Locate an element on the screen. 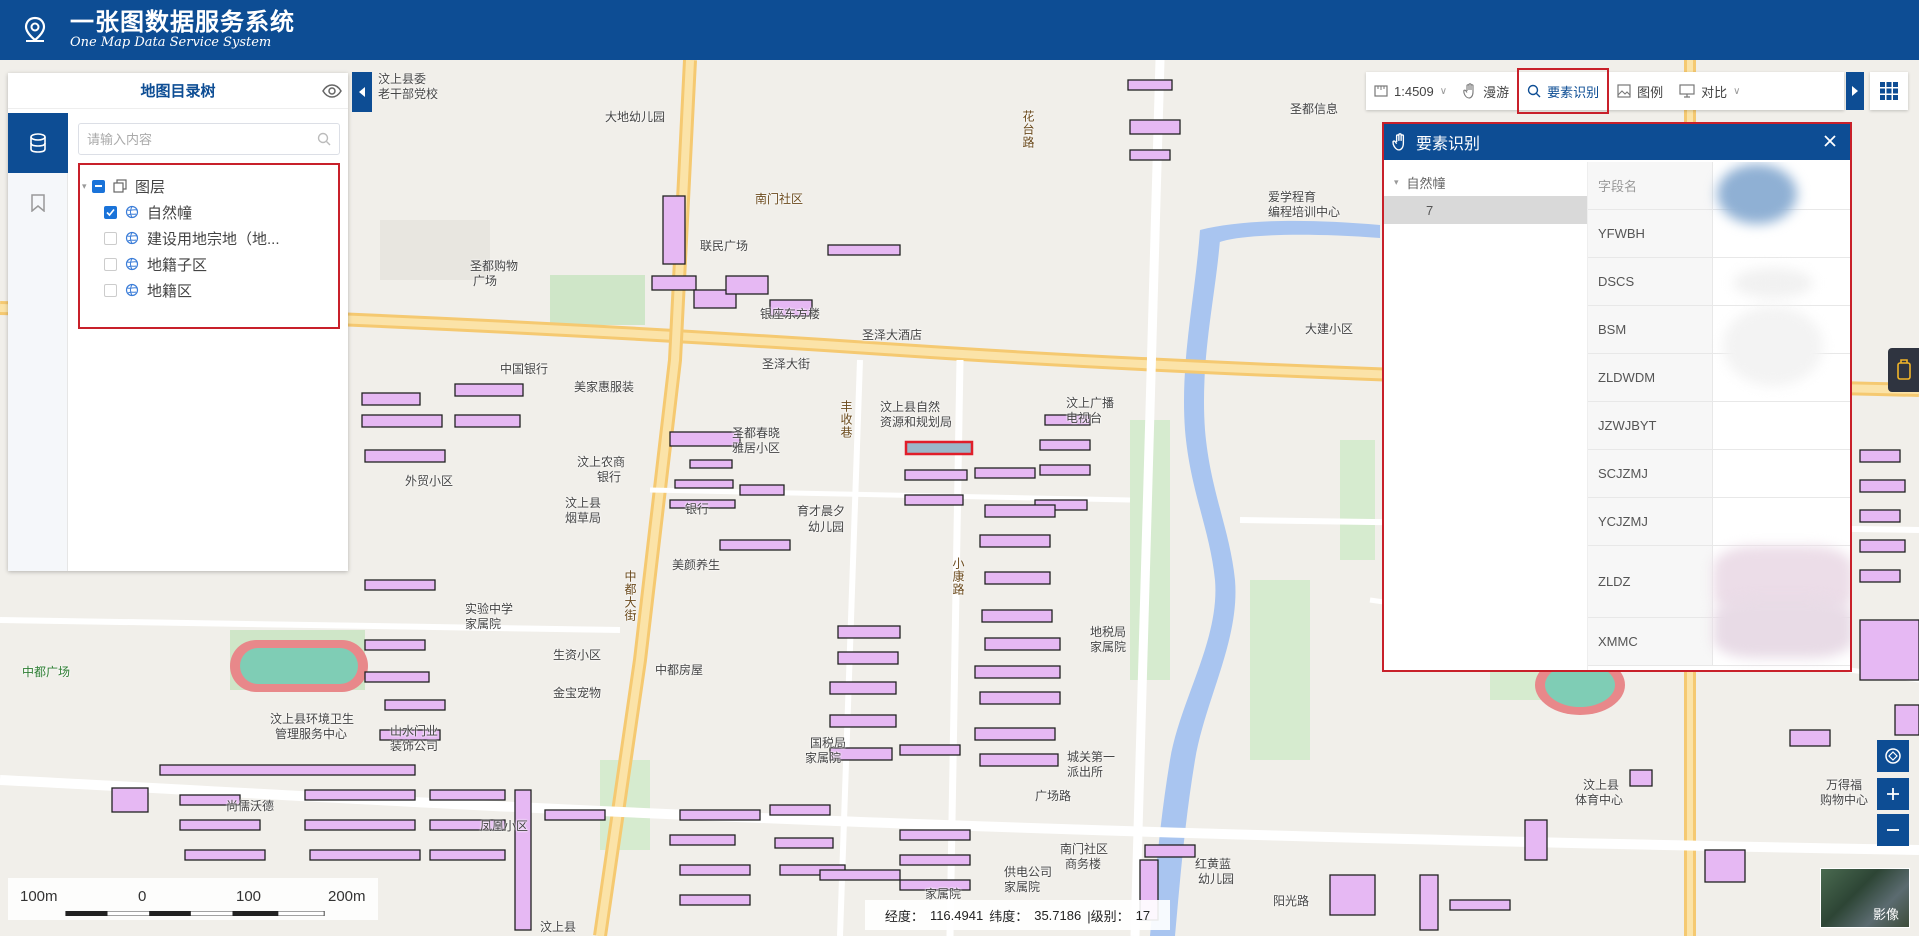  map-label: 阳光路 is located at coordinates (1291, 901).